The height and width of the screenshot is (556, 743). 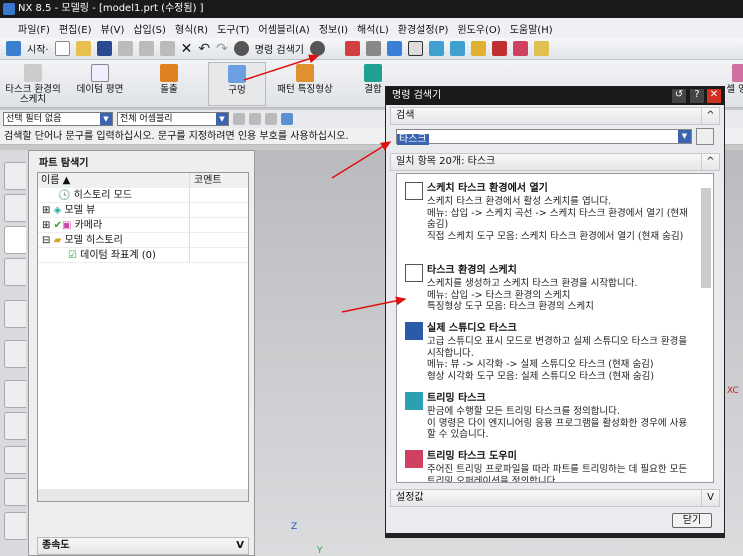 What do you see at coordinates (15, 394) in the screenshot?
I see `history-clock-tab` at bounding box center [15, 394].